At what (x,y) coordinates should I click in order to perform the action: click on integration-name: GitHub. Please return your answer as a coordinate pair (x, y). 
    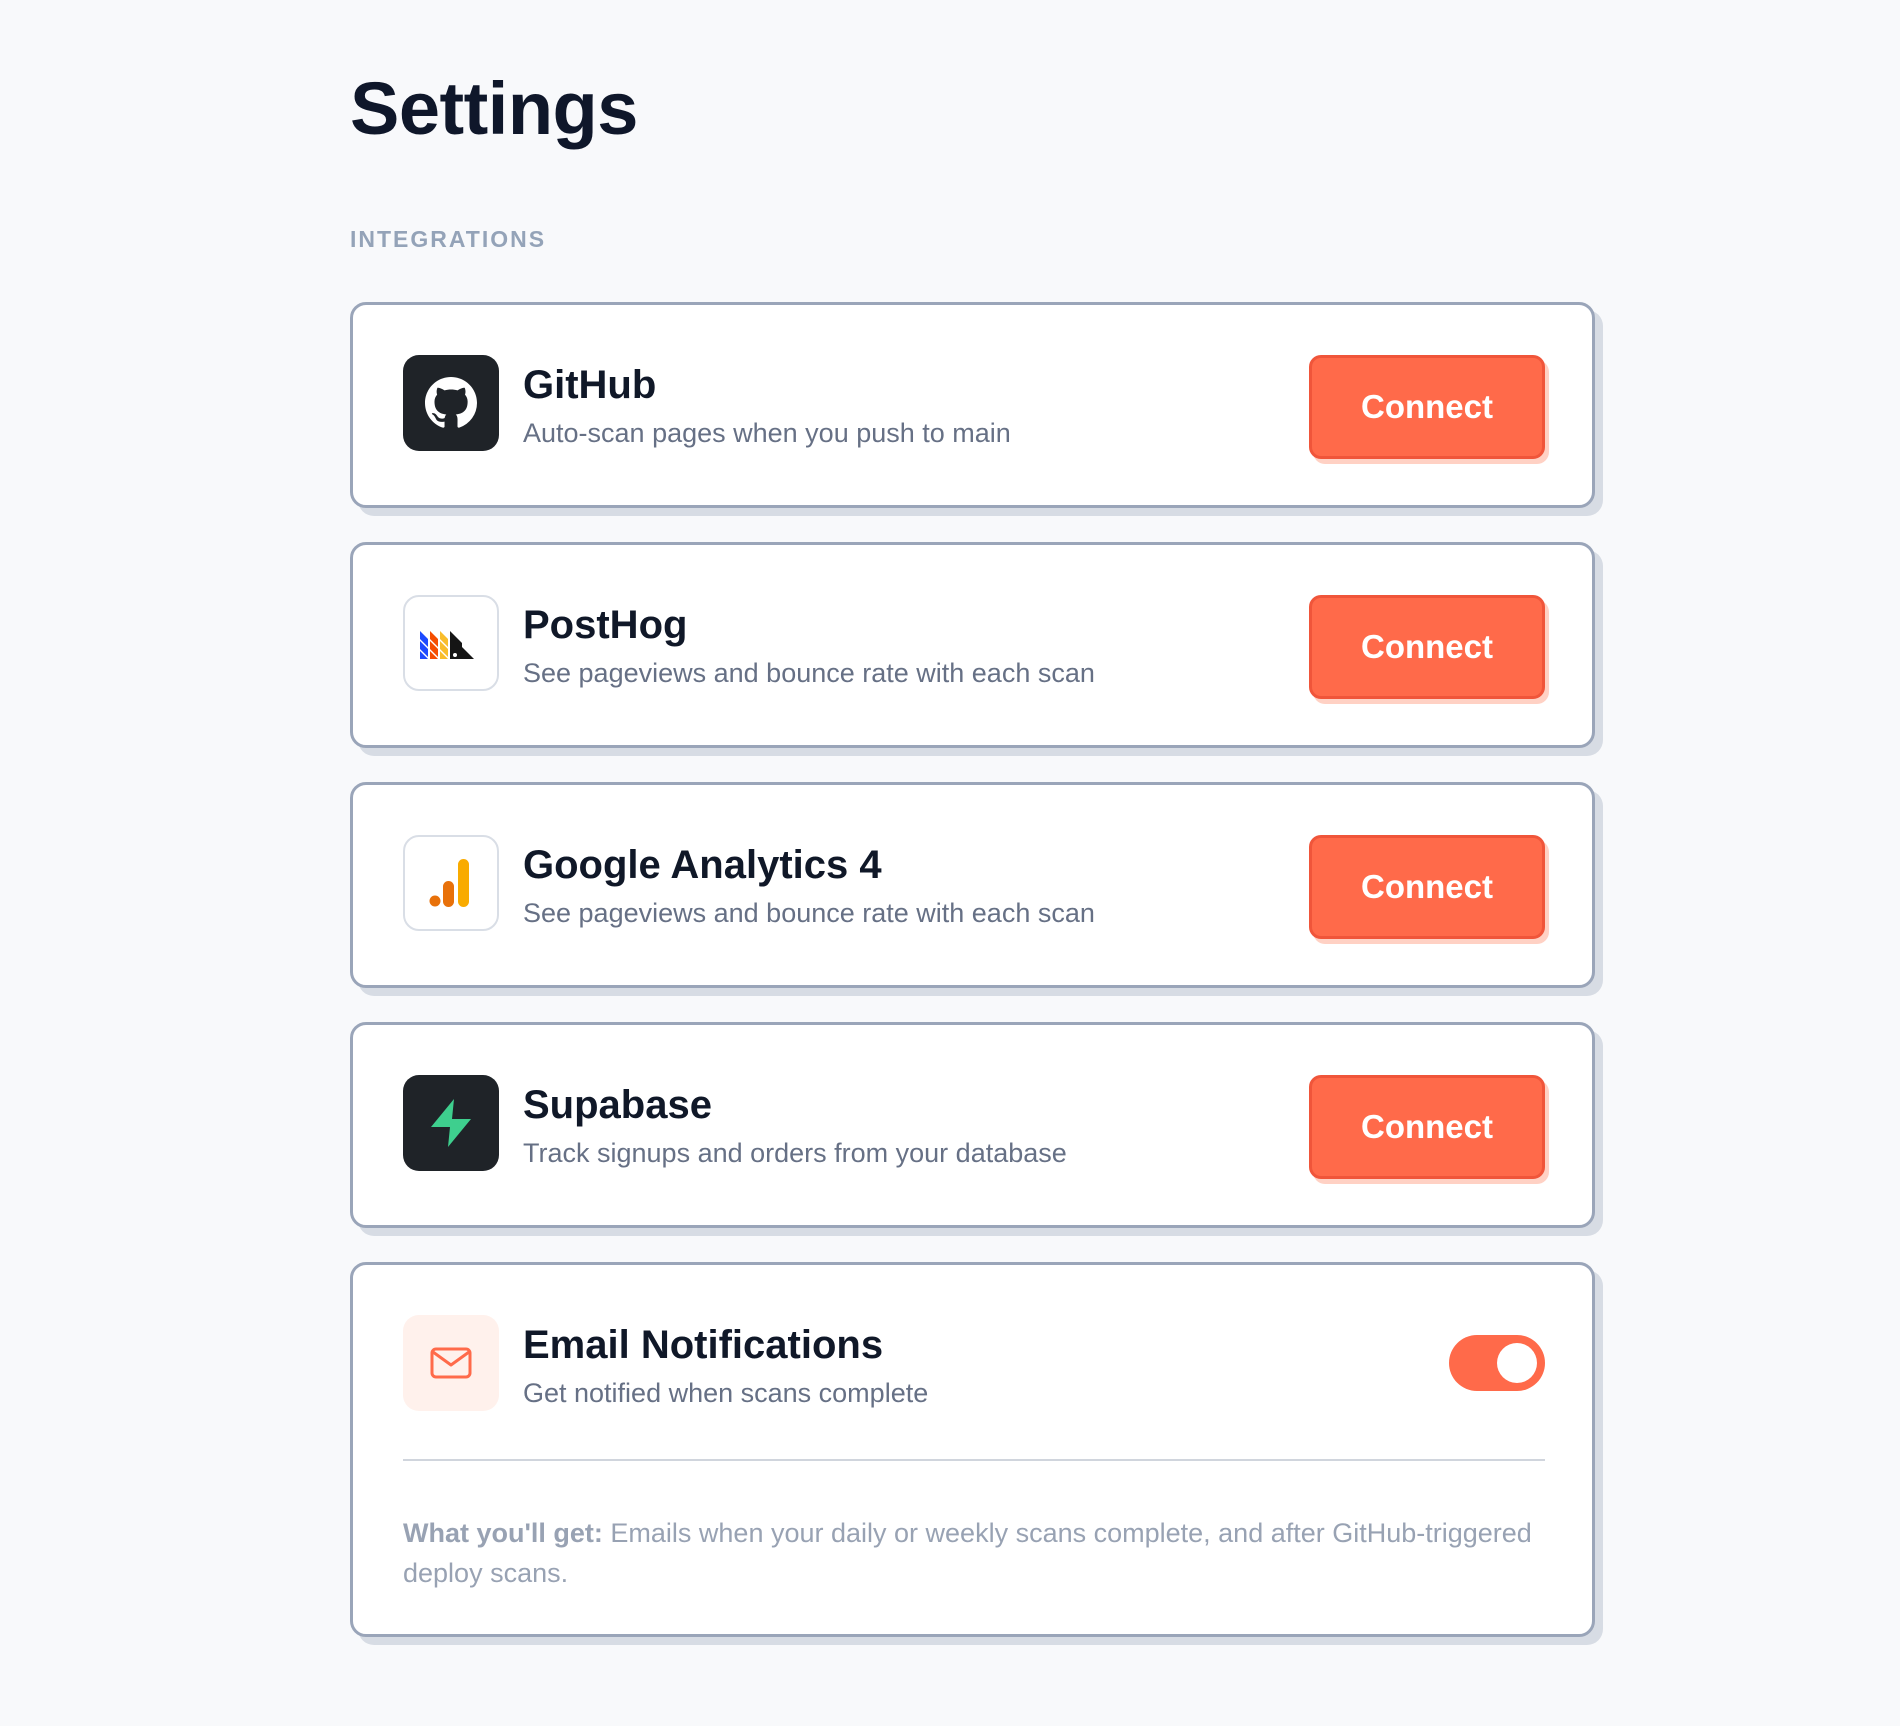
    Looking at the image, I should click on (590, 385).